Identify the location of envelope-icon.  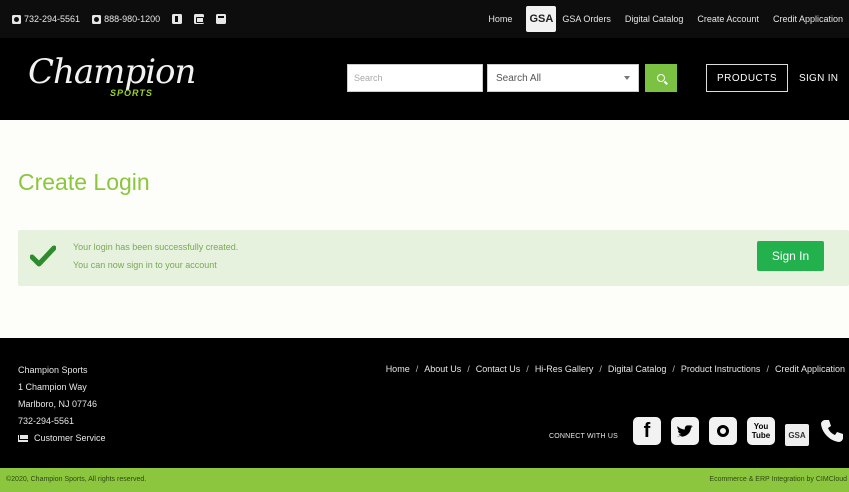
(23, 438).